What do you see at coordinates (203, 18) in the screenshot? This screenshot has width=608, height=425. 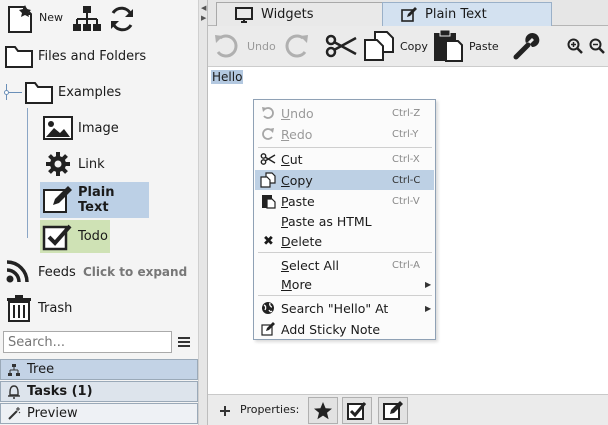 I see `collapse-right-icon: ▶` at bounding box center [203, 18].